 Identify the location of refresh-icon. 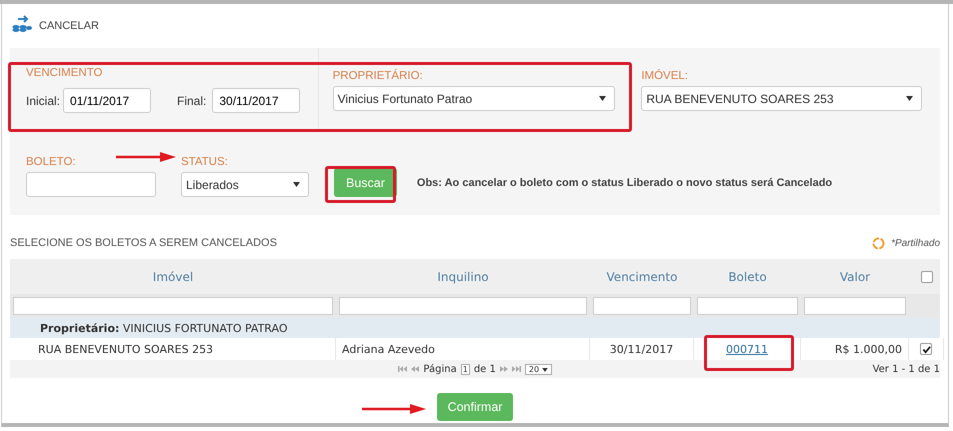
(879, 243).